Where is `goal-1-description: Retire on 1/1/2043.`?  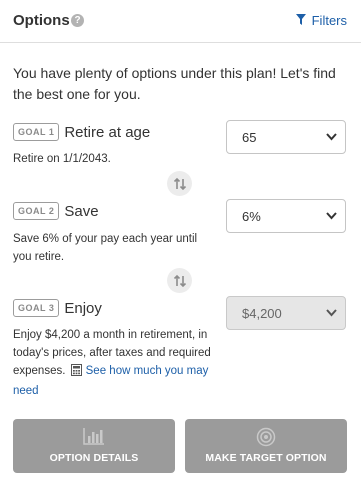 goal-1-description: Retire on 1/1/2043. is located at coordinates (62, 159).